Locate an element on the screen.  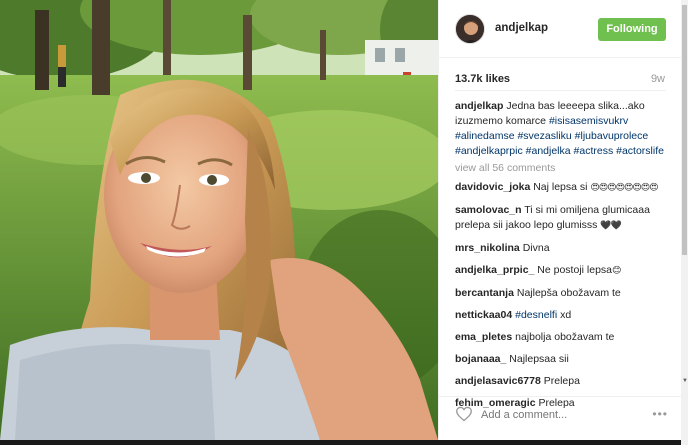
comment-username: ema_pletes is located at coordinates (483, 337).